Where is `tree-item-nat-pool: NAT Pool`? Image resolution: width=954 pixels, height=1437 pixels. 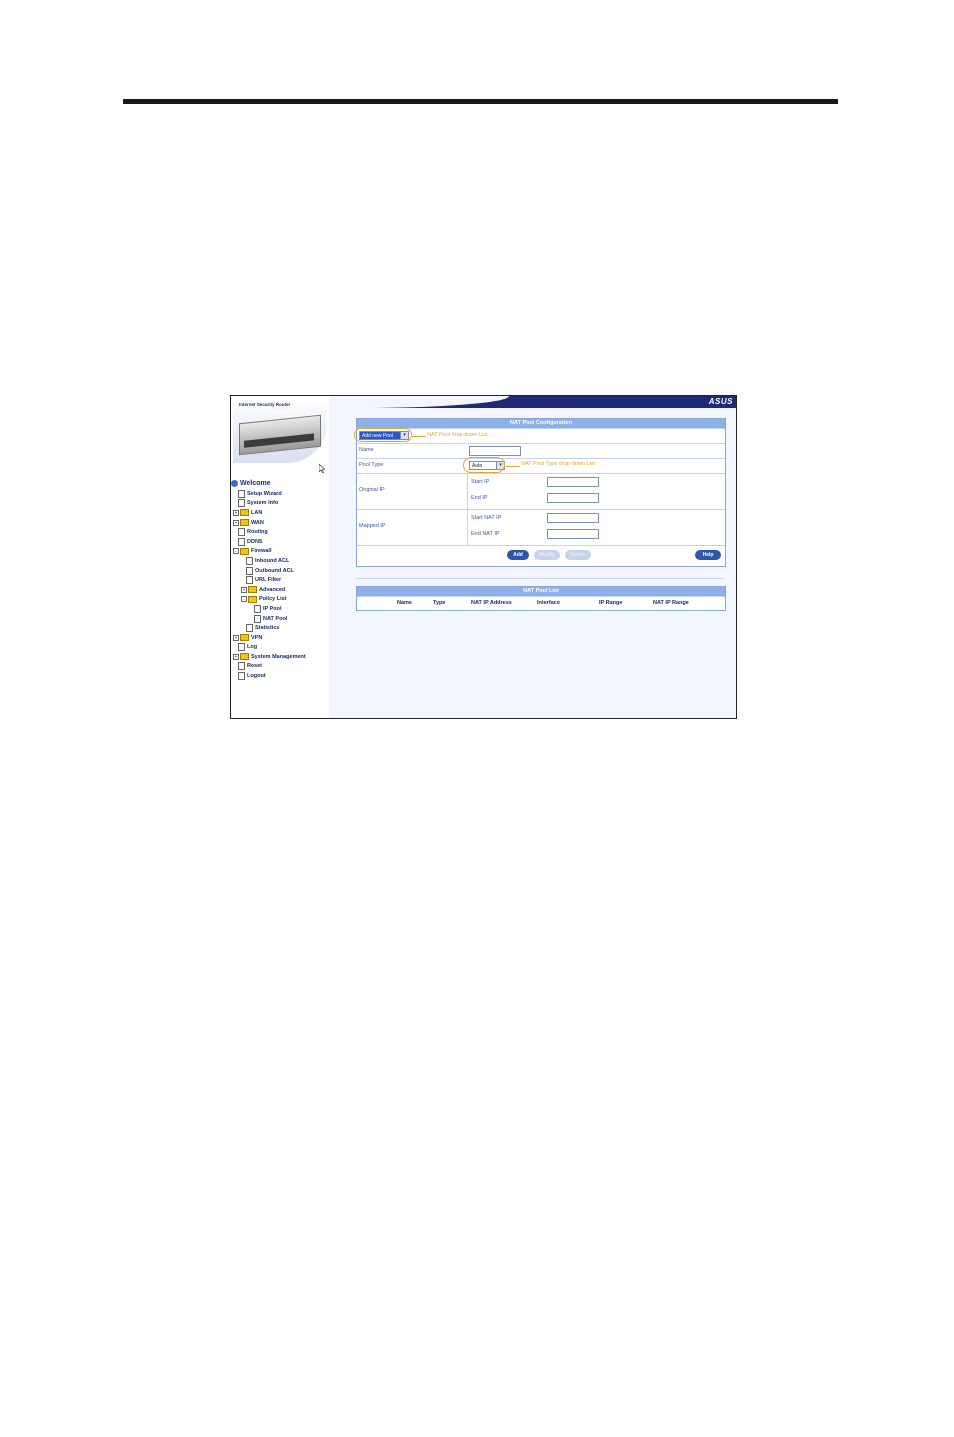
tree-item-nat-pool: NAT Pool is located at coordinates (280, 619).